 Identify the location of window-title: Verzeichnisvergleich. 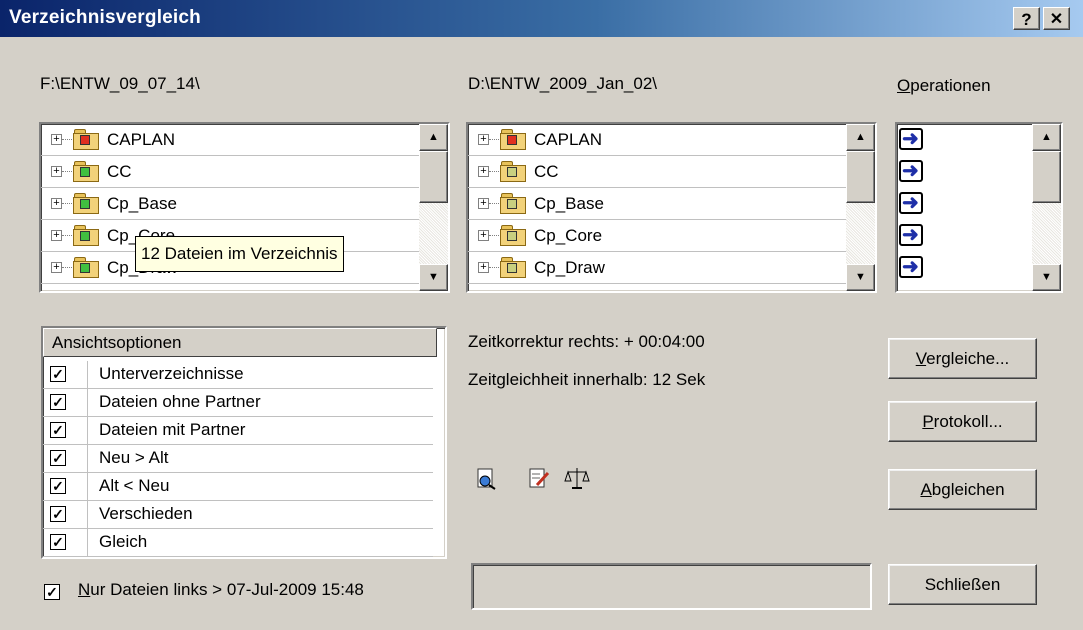
(105, 17).